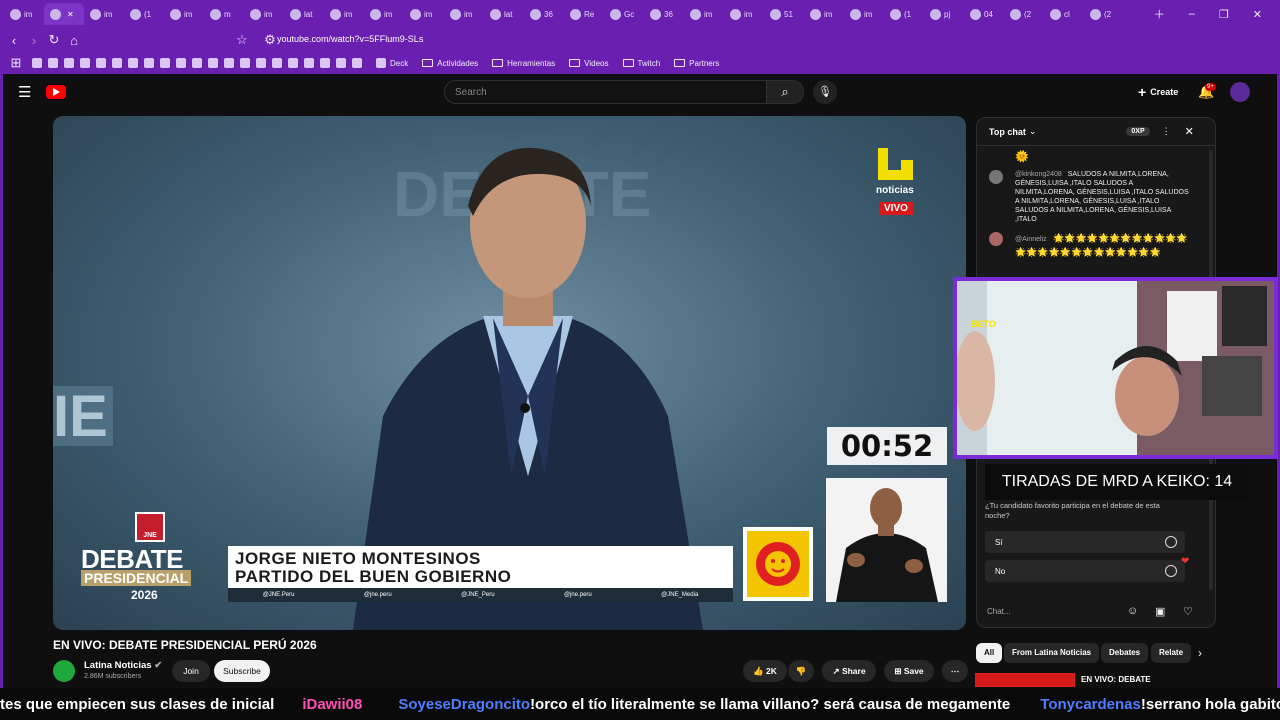  What do you see at coordinates (350, 39) in the screenshot?
I see `url-text: youtube.com/watch?v=5FFlum9-SLs` at bounding box center [350, 39].